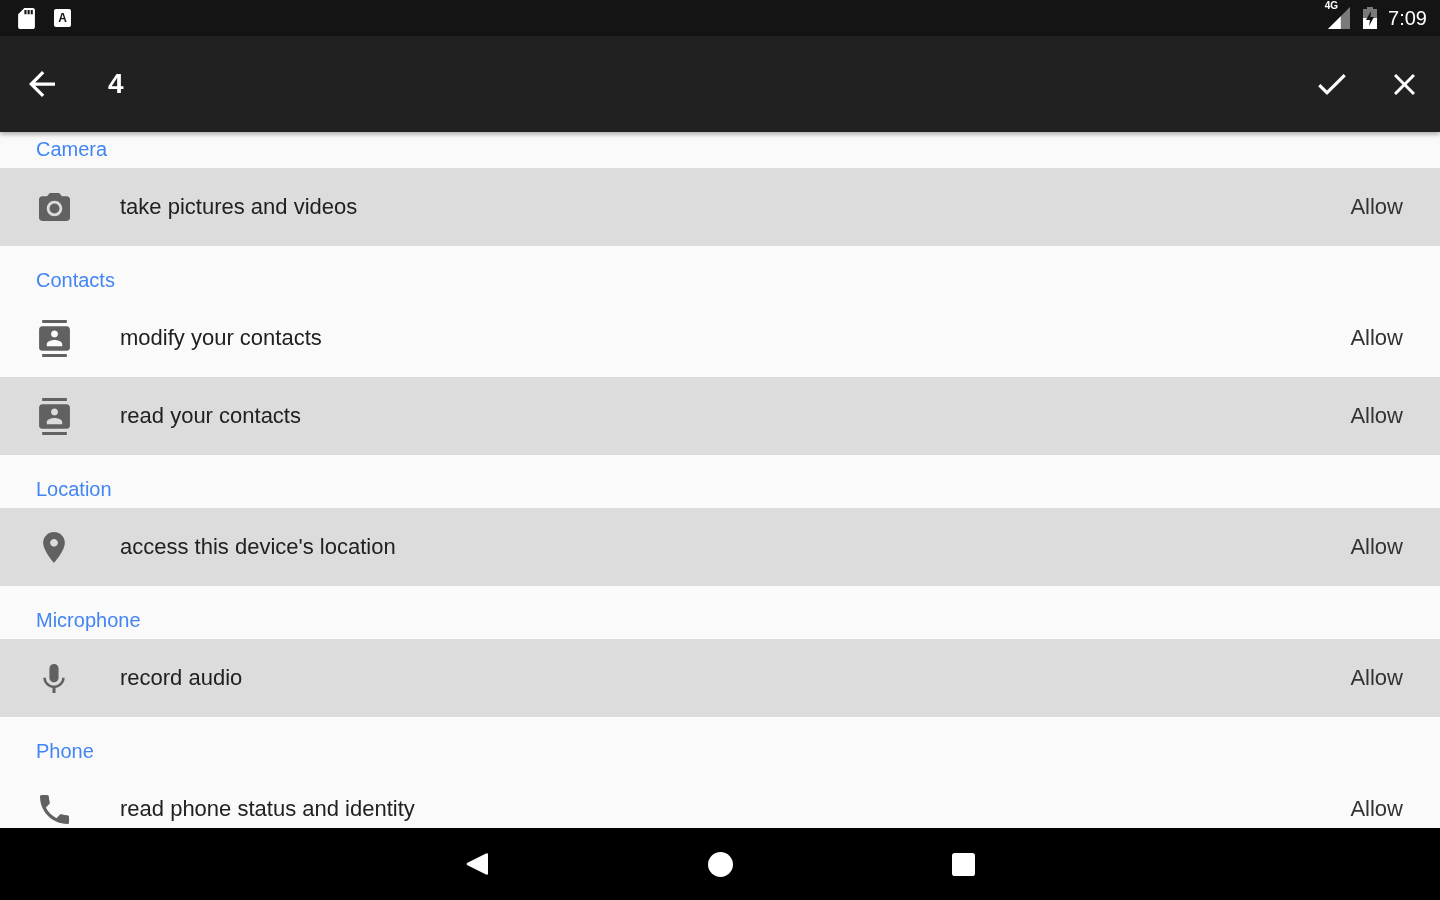  Describe the element at coordinates (477, 864) in the screenshot. I see `triangle-back-icon` at that location.